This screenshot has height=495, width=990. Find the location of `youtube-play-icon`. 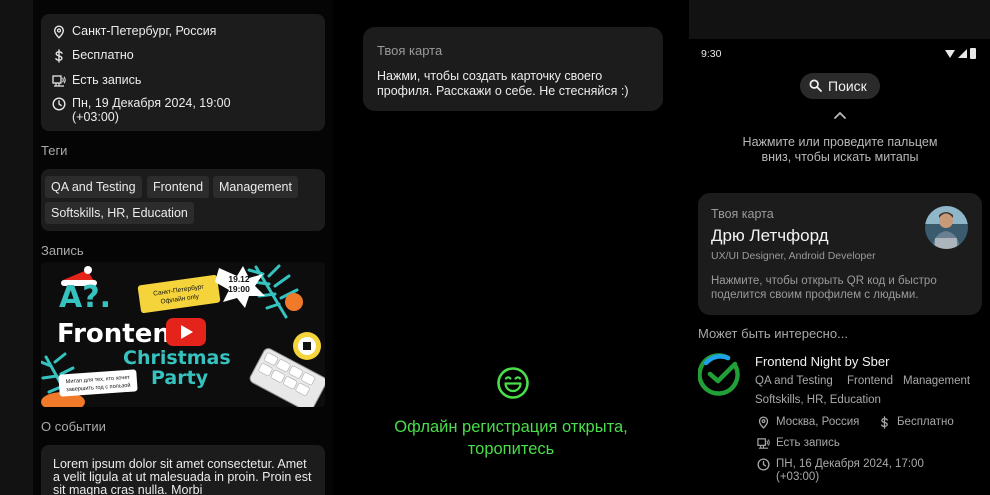

youtube-play-icon is located at coordinates (186, 332).